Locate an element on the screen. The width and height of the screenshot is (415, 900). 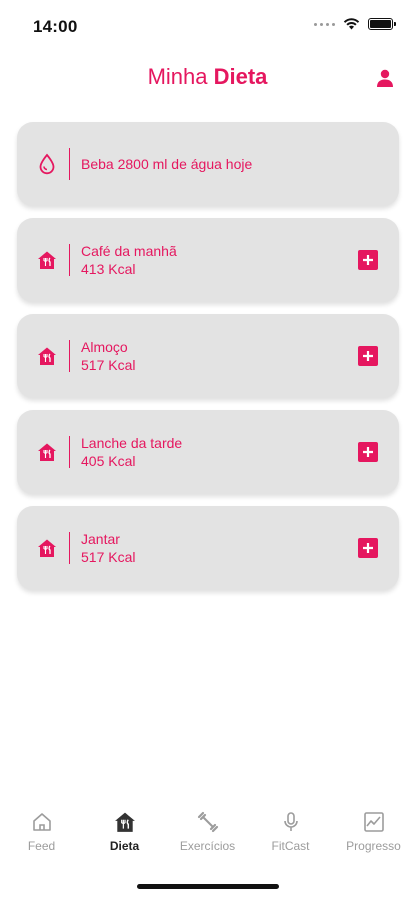
meal-text-block: Café da manhã 413 Kcal is located at coordinates (129, 260).